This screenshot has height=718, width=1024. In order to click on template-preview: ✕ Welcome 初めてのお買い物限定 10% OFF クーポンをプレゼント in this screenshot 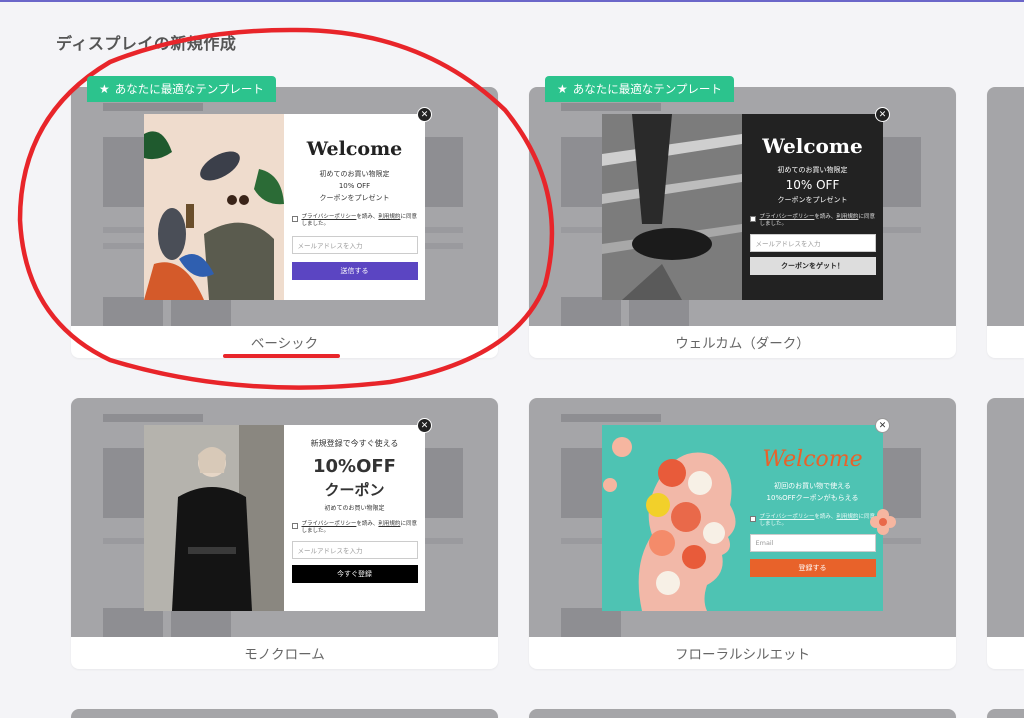, I will do `click(742, 206)`.